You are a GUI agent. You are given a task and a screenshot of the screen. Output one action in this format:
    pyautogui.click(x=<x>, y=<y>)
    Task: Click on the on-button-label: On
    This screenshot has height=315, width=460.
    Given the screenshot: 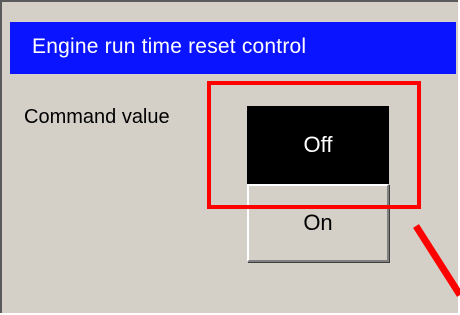 What is the action you would take?
    pyautogui.click(x=318, y=222)
    